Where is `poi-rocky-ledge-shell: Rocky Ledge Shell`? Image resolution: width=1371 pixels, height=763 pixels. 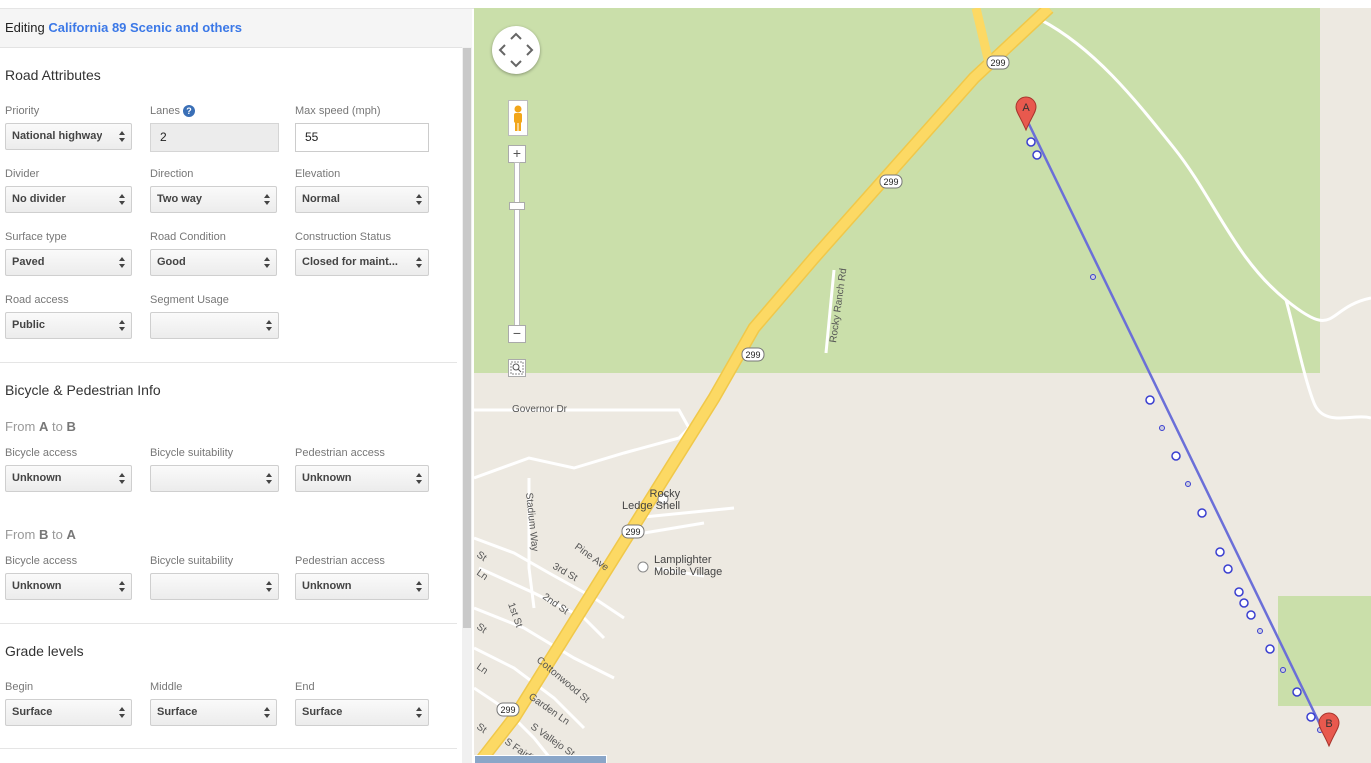
poi-rocky-ledge-shell: Rocky Ledge Shell is located at coordinates (651, 500).